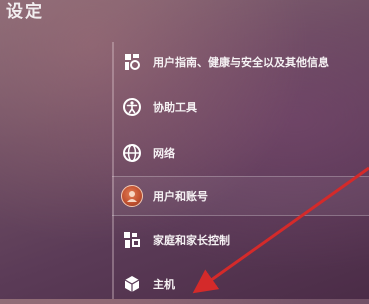 Image resolution: width=369 pixels, height=304 pixels. What do you see at coordinates (25, 12) in the screenshot?
I see `page-title: 设定` at bounding box center [25, 12].